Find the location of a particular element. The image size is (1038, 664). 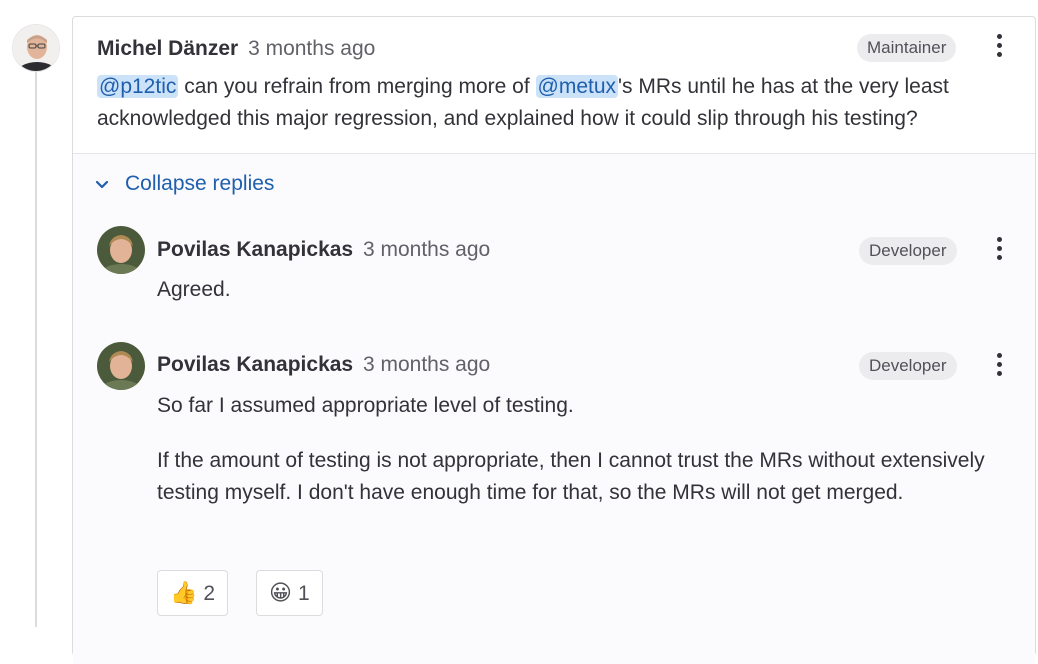

note-header: Michel Dänzer 3 months ago is located at coordinates (236, 49).